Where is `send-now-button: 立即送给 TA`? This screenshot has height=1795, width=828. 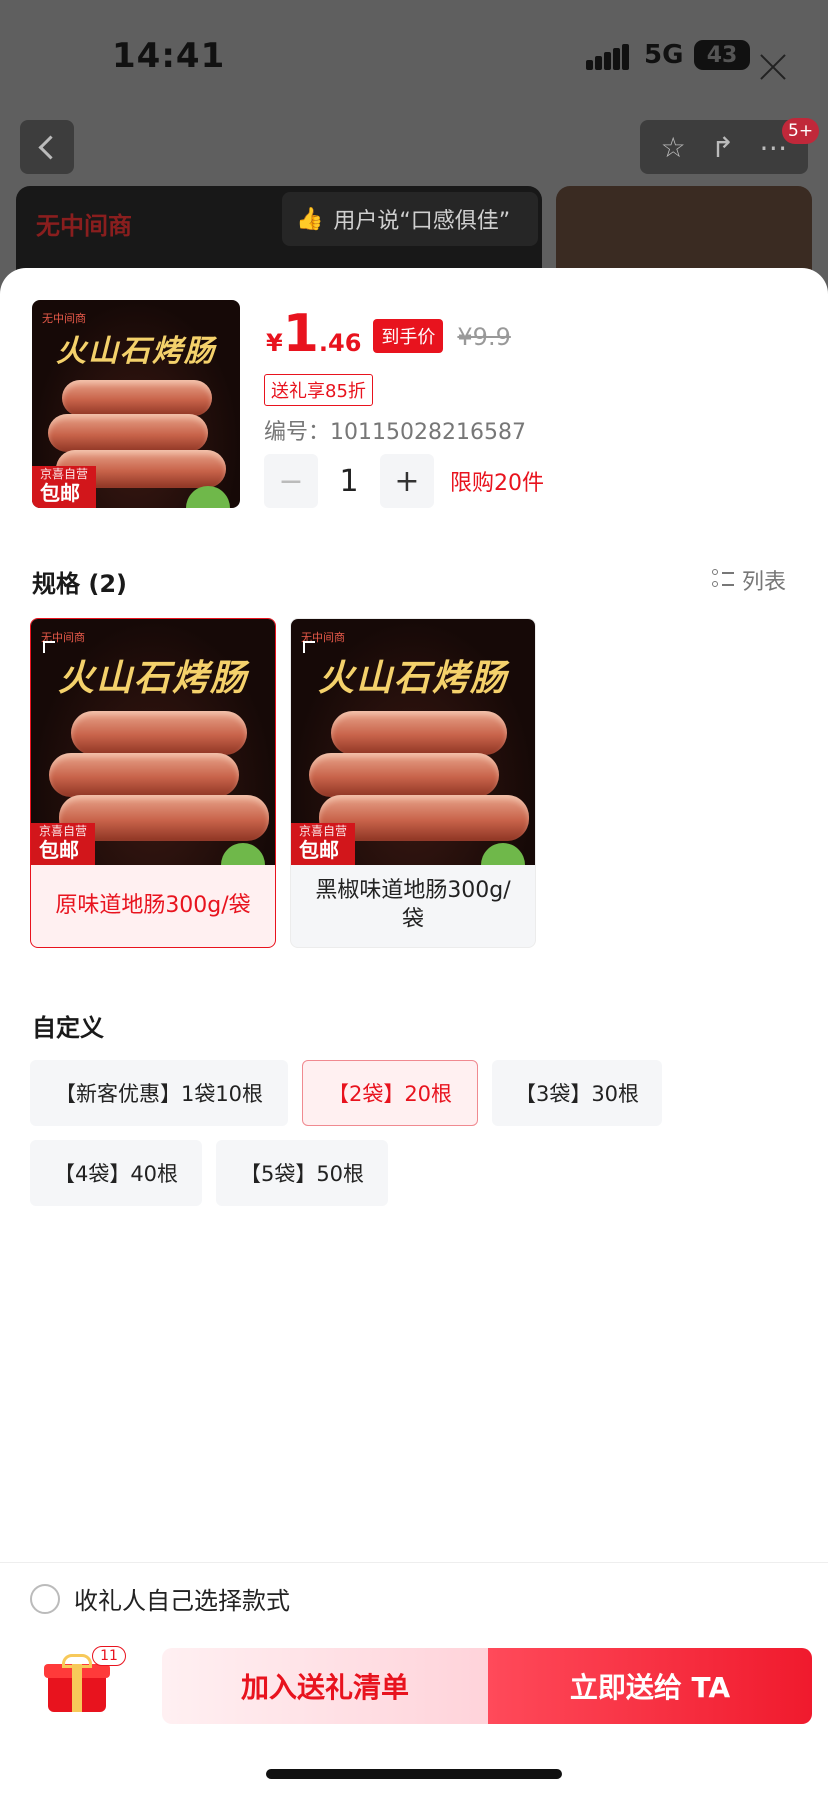 send-now-button: 立即送给 TA is located at coordinates (650, 1686).